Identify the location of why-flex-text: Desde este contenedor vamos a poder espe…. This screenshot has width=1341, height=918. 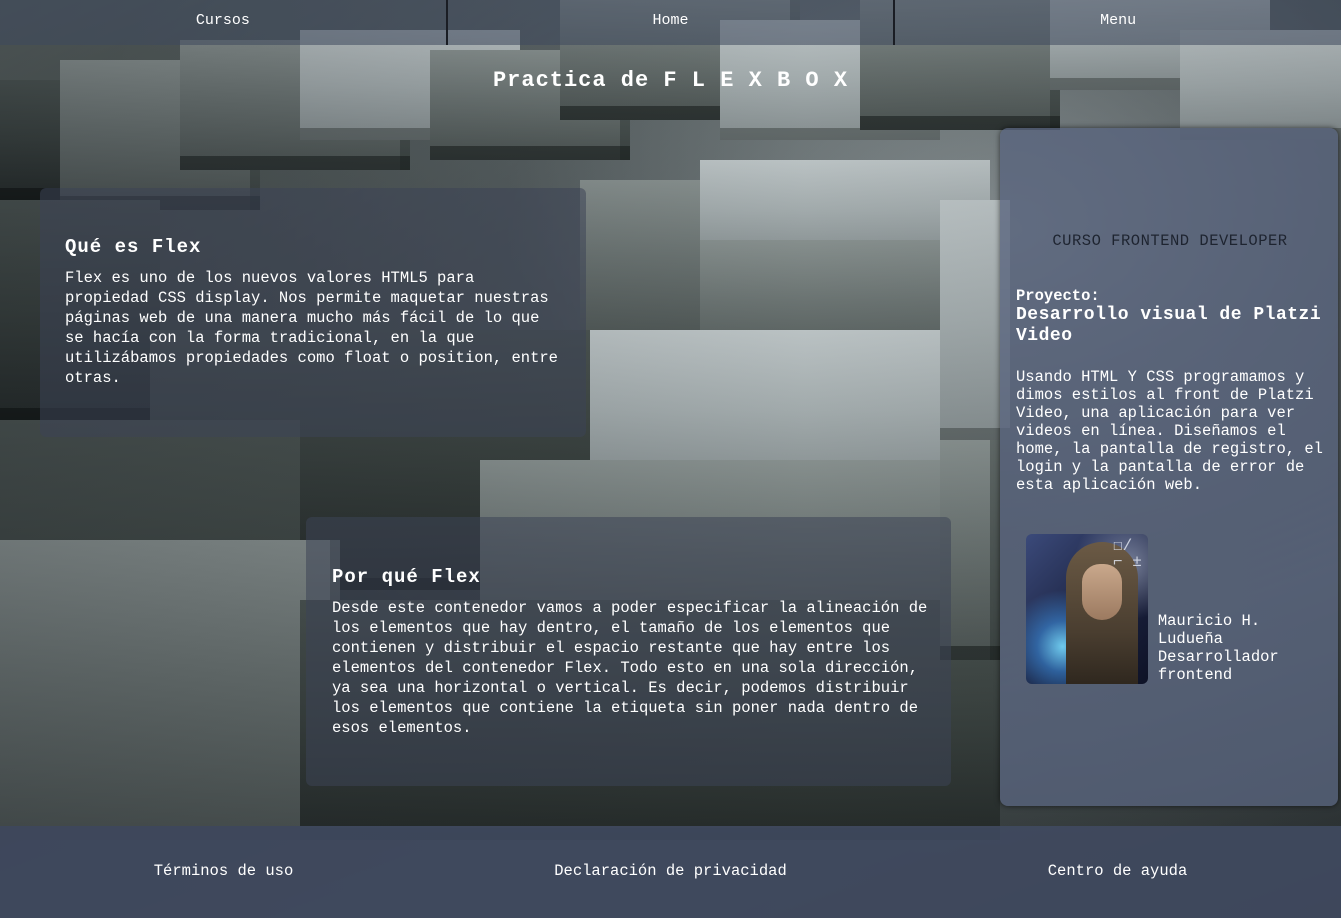
(630, 668).